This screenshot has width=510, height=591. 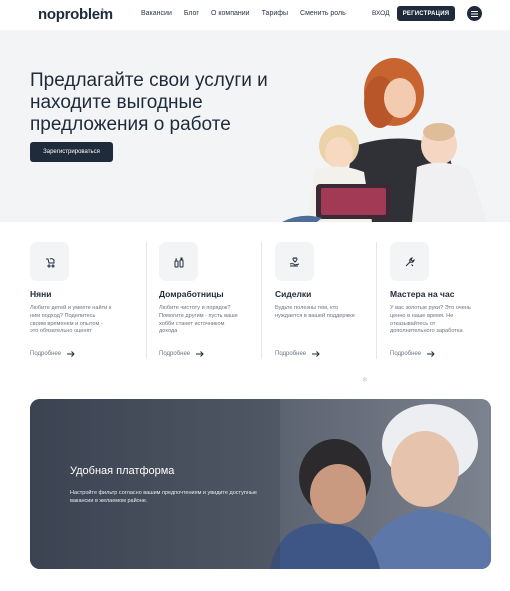 What do you see at coordinates (191, 294) in the screenshot?
I see `card-title: Домработницы` at bounding box center [191, 294].